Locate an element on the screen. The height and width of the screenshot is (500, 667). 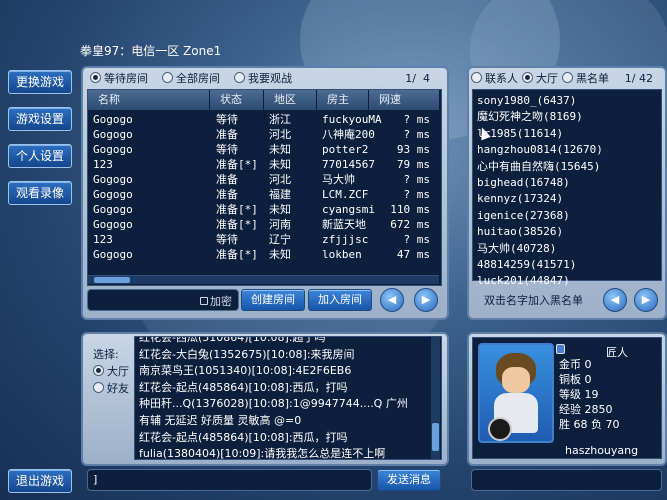
status-box is located at coordinates (566, 480).